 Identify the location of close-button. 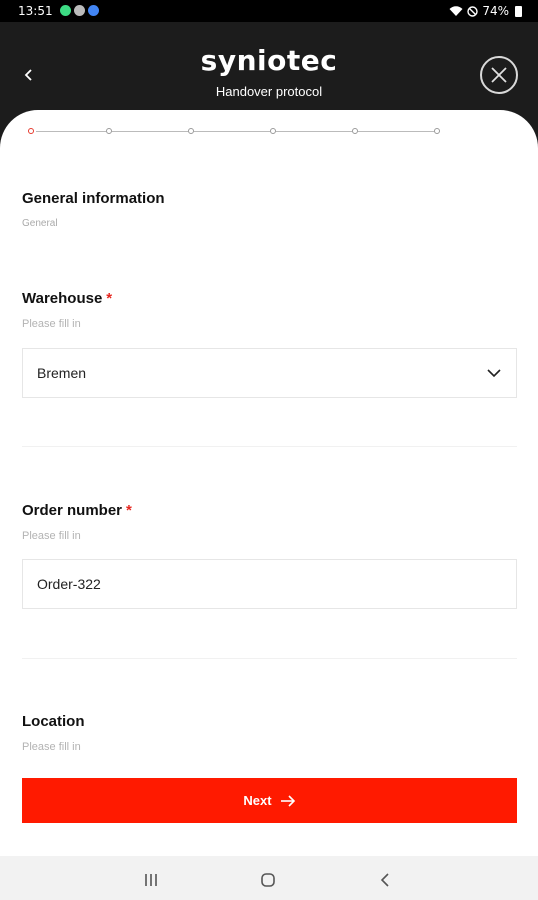
(499, 75).